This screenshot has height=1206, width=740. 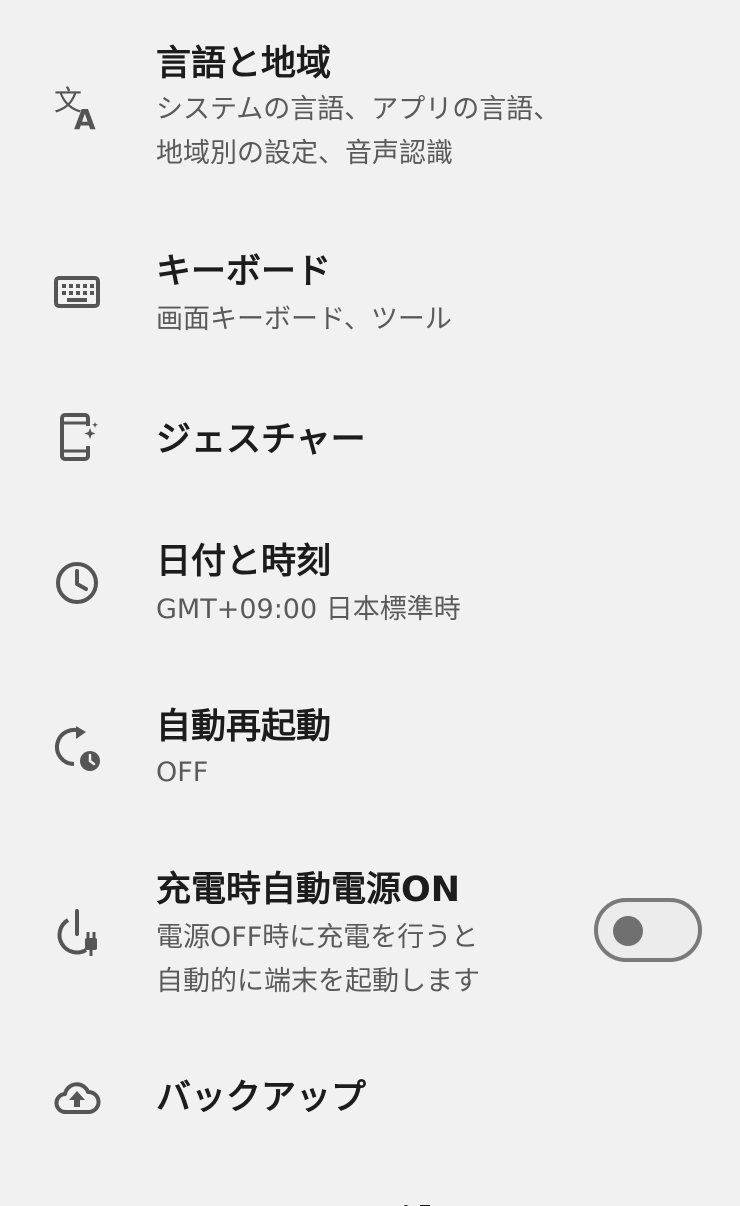 What do you see at coordinates (318, 959) in the screenshot?
I see `setting-subtitle: 電源OFF時に充電を行うと 自動的に端末を起動します` at bounding box center [318, 959].